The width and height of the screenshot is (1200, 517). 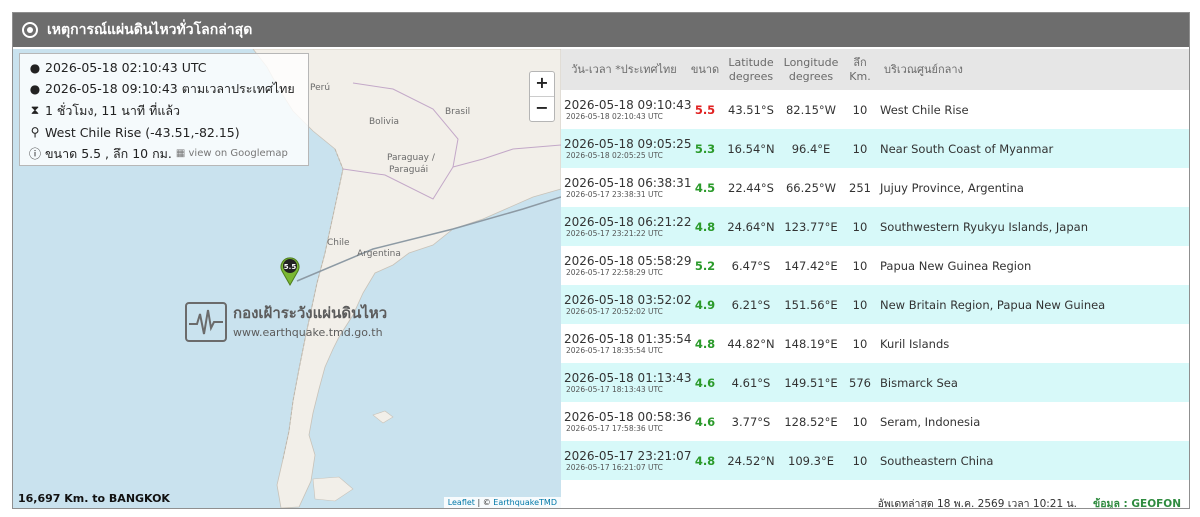 What do you see at coordinates (811, 69) in the screenshot?
I see `header-longitude: Longitude degrees` at bounding box center [811, 69].